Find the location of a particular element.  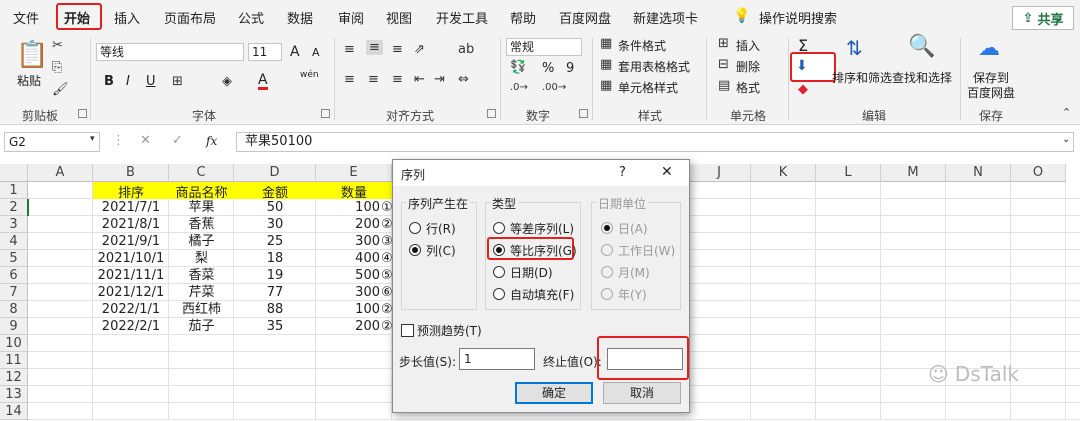

align-bottom-icon: ≡ is located at coordinates (397, 49).